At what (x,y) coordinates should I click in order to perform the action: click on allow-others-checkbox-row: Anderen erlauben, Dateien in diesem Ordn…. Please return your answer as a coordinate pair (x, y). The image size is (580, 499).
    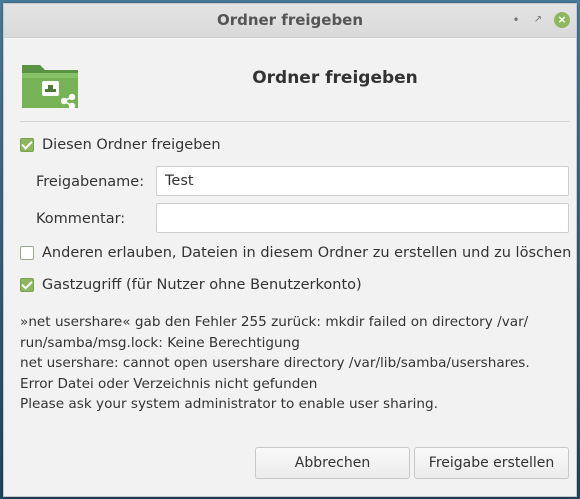
    Looking at the image, I should click on (295, 253).